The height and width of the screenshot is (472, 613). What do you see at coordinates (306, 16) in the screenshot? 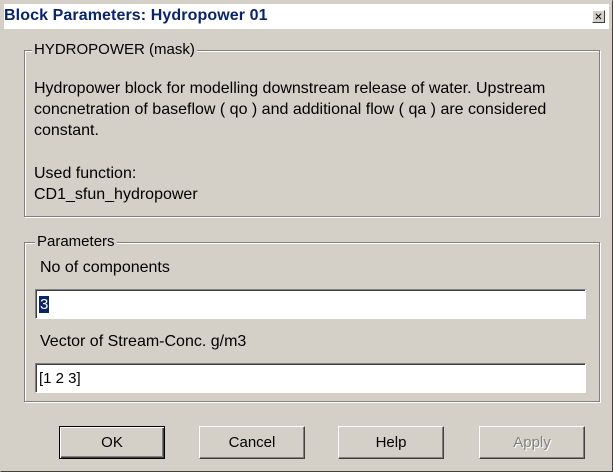
I see `title-bar: Block Parameters: Hydropower 01 ✕` at bounding box center [306, 16].